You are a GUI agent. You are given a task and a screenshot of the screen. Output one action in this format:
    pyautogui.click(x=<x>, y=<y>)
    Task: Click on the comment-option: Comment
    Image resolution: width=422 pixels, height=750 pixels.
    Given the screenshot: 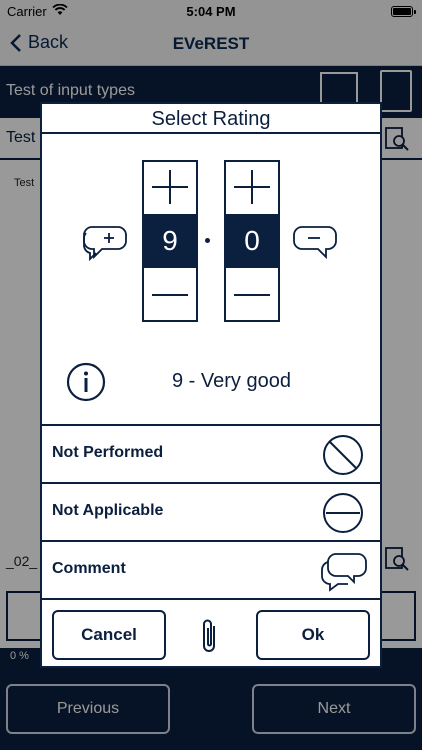 What is the action you would take?
    pyautogui.click(x=211, y=569)
    